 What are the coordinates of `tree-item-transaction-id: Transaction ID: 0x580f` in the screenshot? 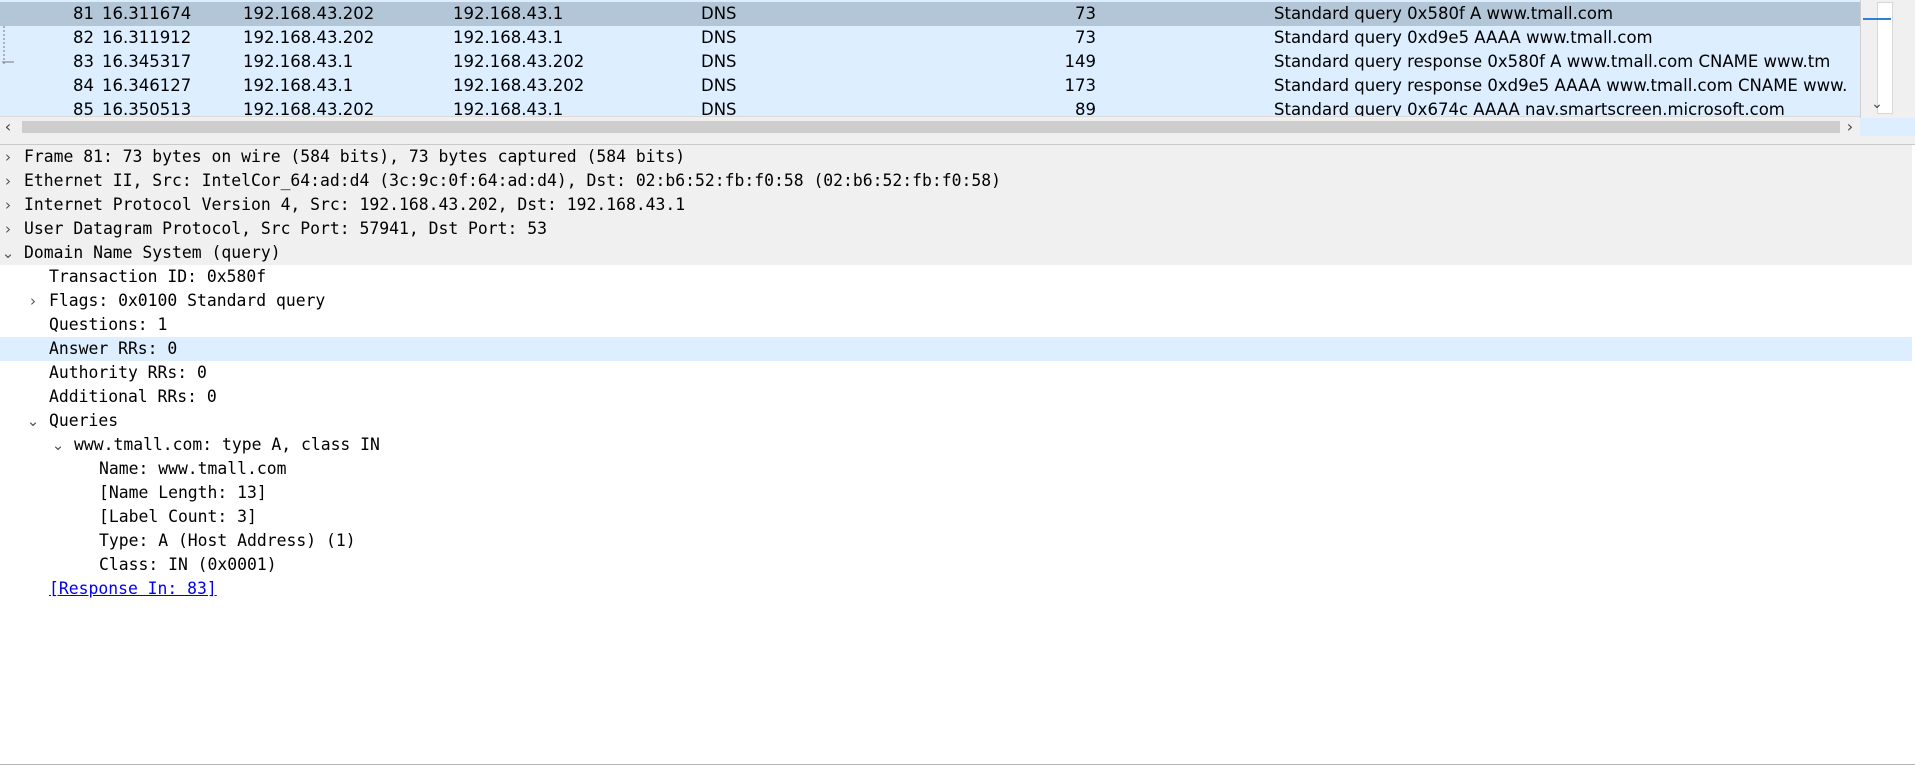 It's located at (956, 277).